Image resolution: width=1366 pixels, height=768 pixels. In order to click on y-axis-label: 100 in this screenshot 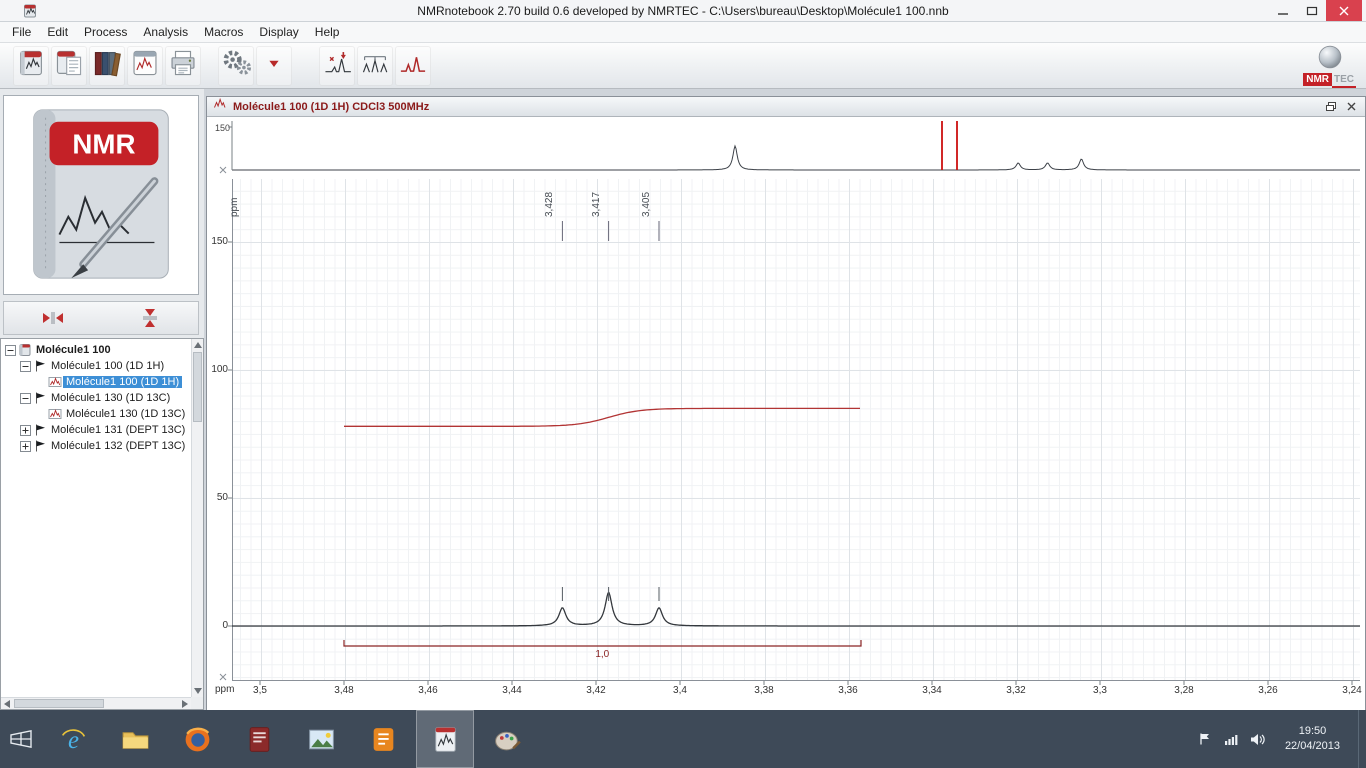, I will do `click(219, 369)`.